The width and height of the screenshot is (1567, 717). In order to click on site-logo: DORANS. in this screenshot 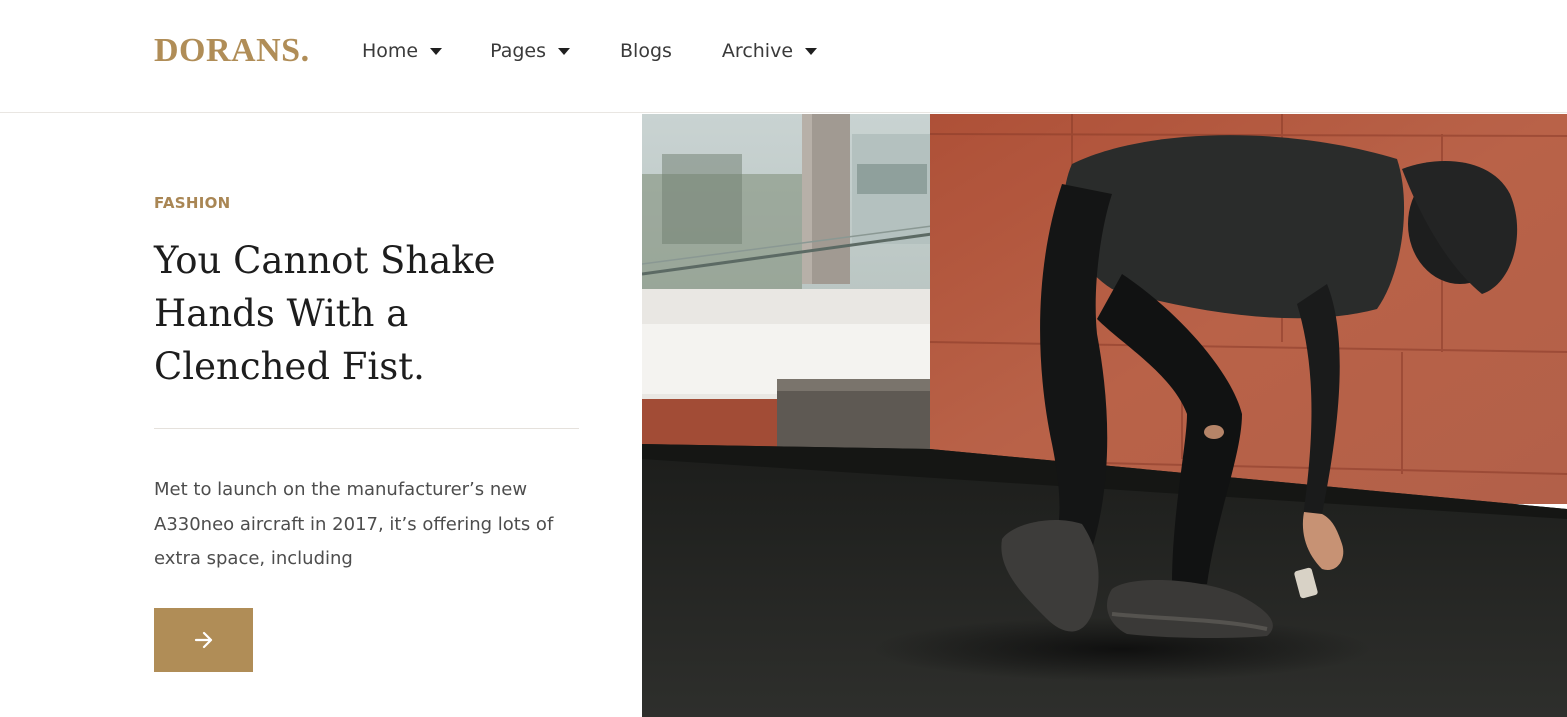, I will do `click(232, 51)`.